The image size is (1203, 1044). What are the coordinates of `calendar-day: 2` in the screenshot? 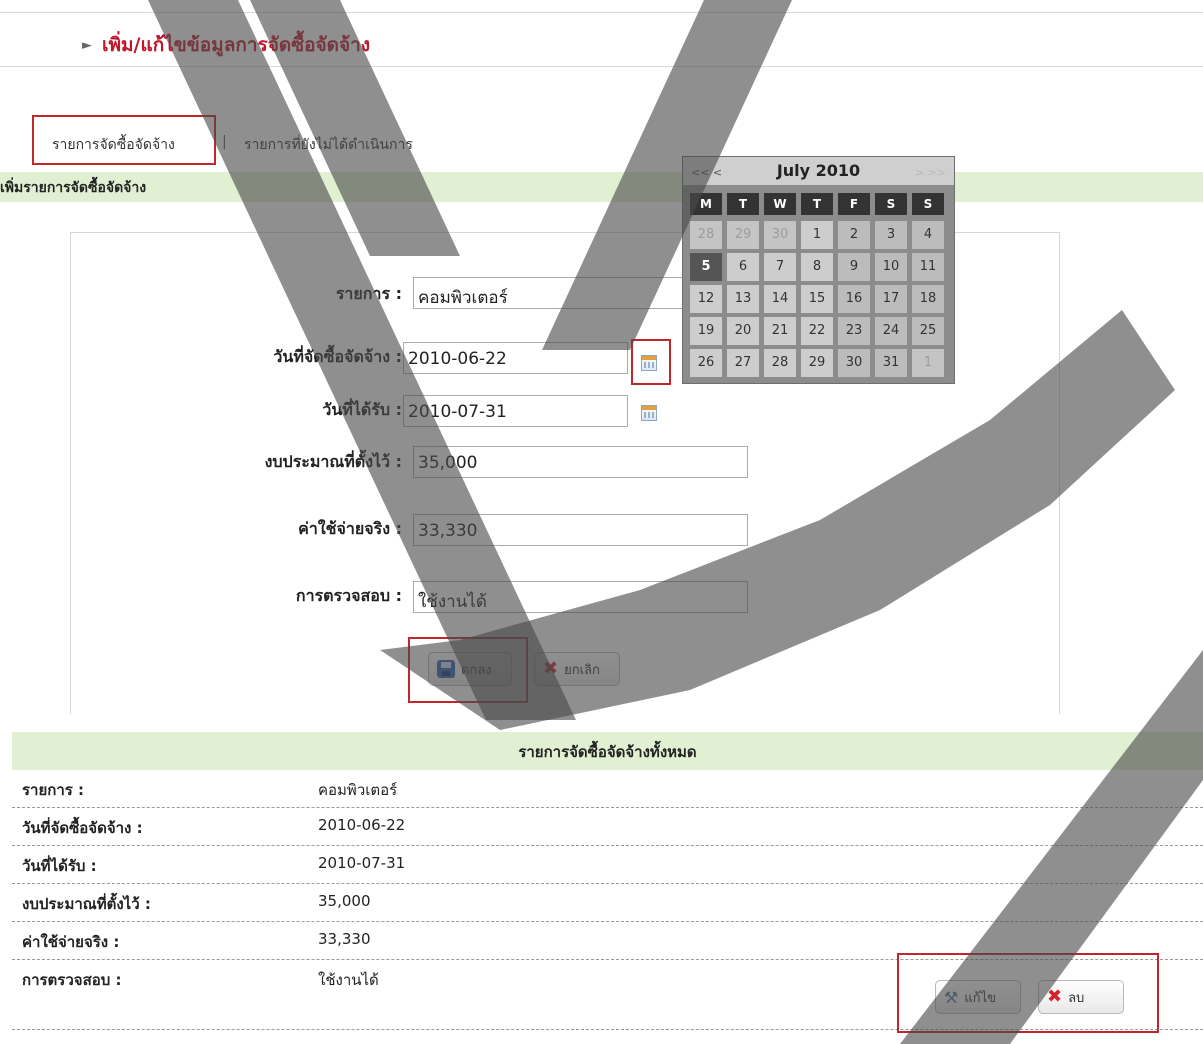 It's located at (854, 235).